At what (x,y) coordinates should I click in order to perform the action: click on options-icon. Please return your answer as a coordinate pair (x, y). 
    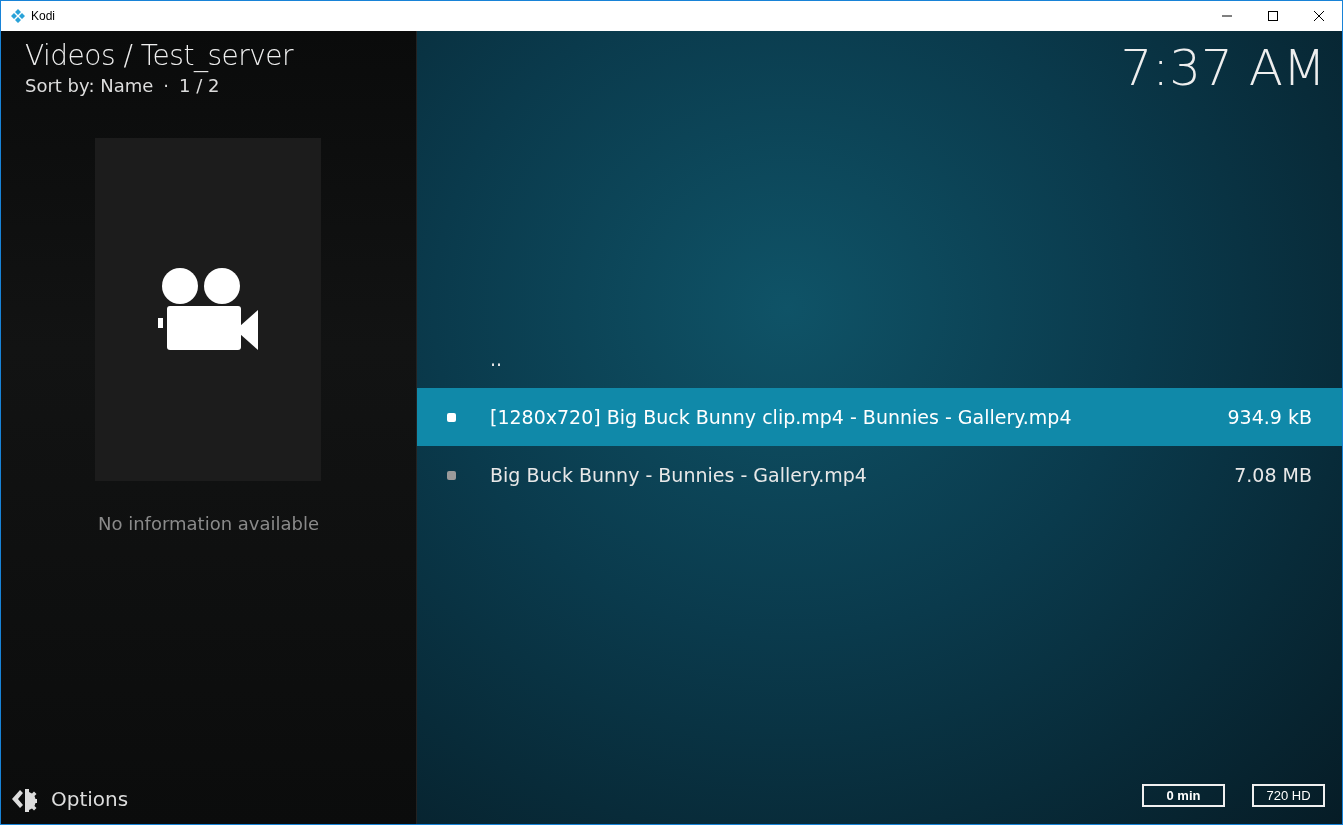
    Looking at the image, I should click on (24, 799).